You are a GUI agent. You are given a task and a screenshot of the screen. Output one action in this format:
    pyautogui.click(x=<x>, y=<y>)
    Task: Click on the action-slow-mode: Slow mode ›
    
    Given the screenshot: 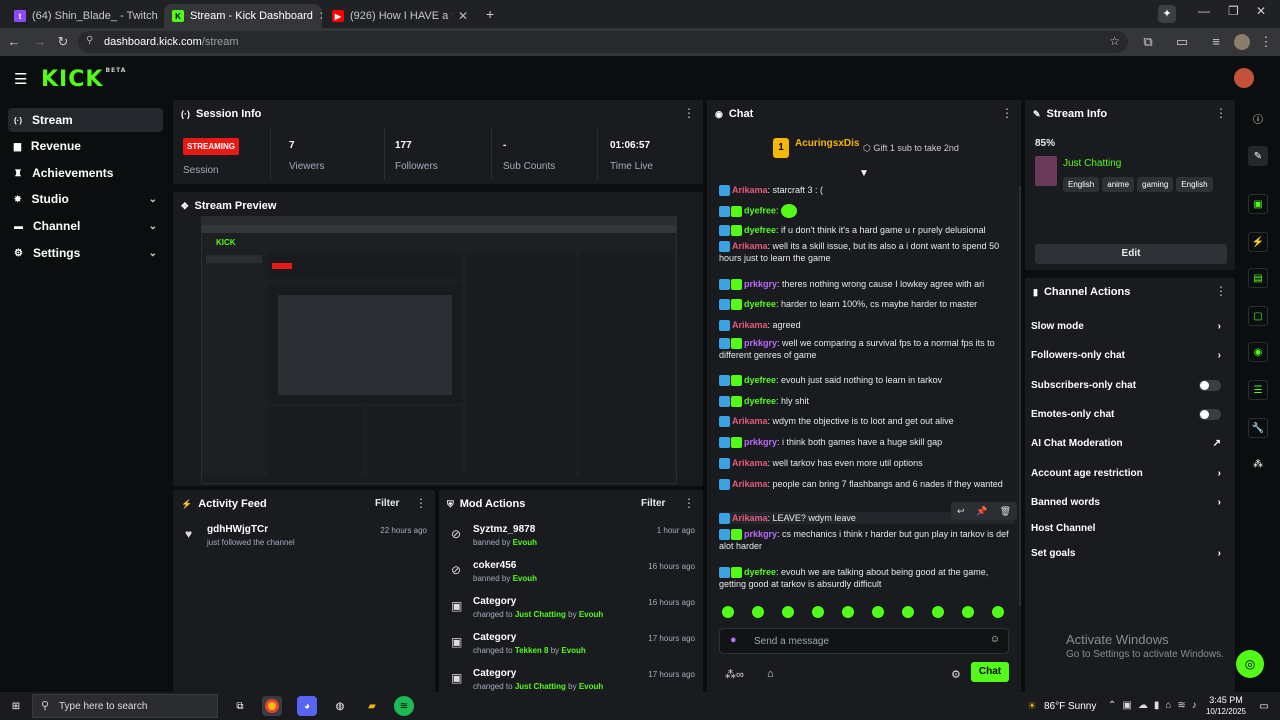 What is the action you would take?
    pyautogui.click(x=1126, y=326)
    